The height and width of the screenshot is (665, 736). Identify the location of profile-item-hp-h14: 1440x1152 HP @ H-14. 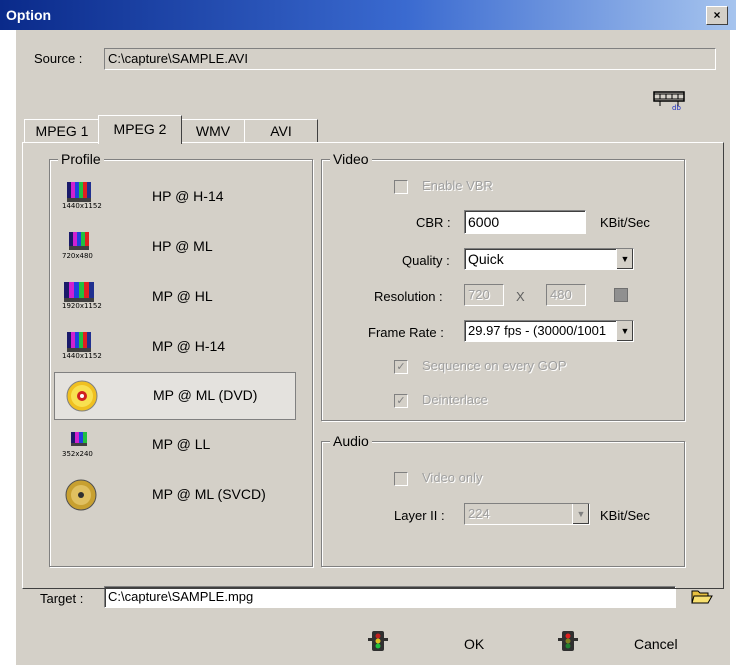
(174, 197).